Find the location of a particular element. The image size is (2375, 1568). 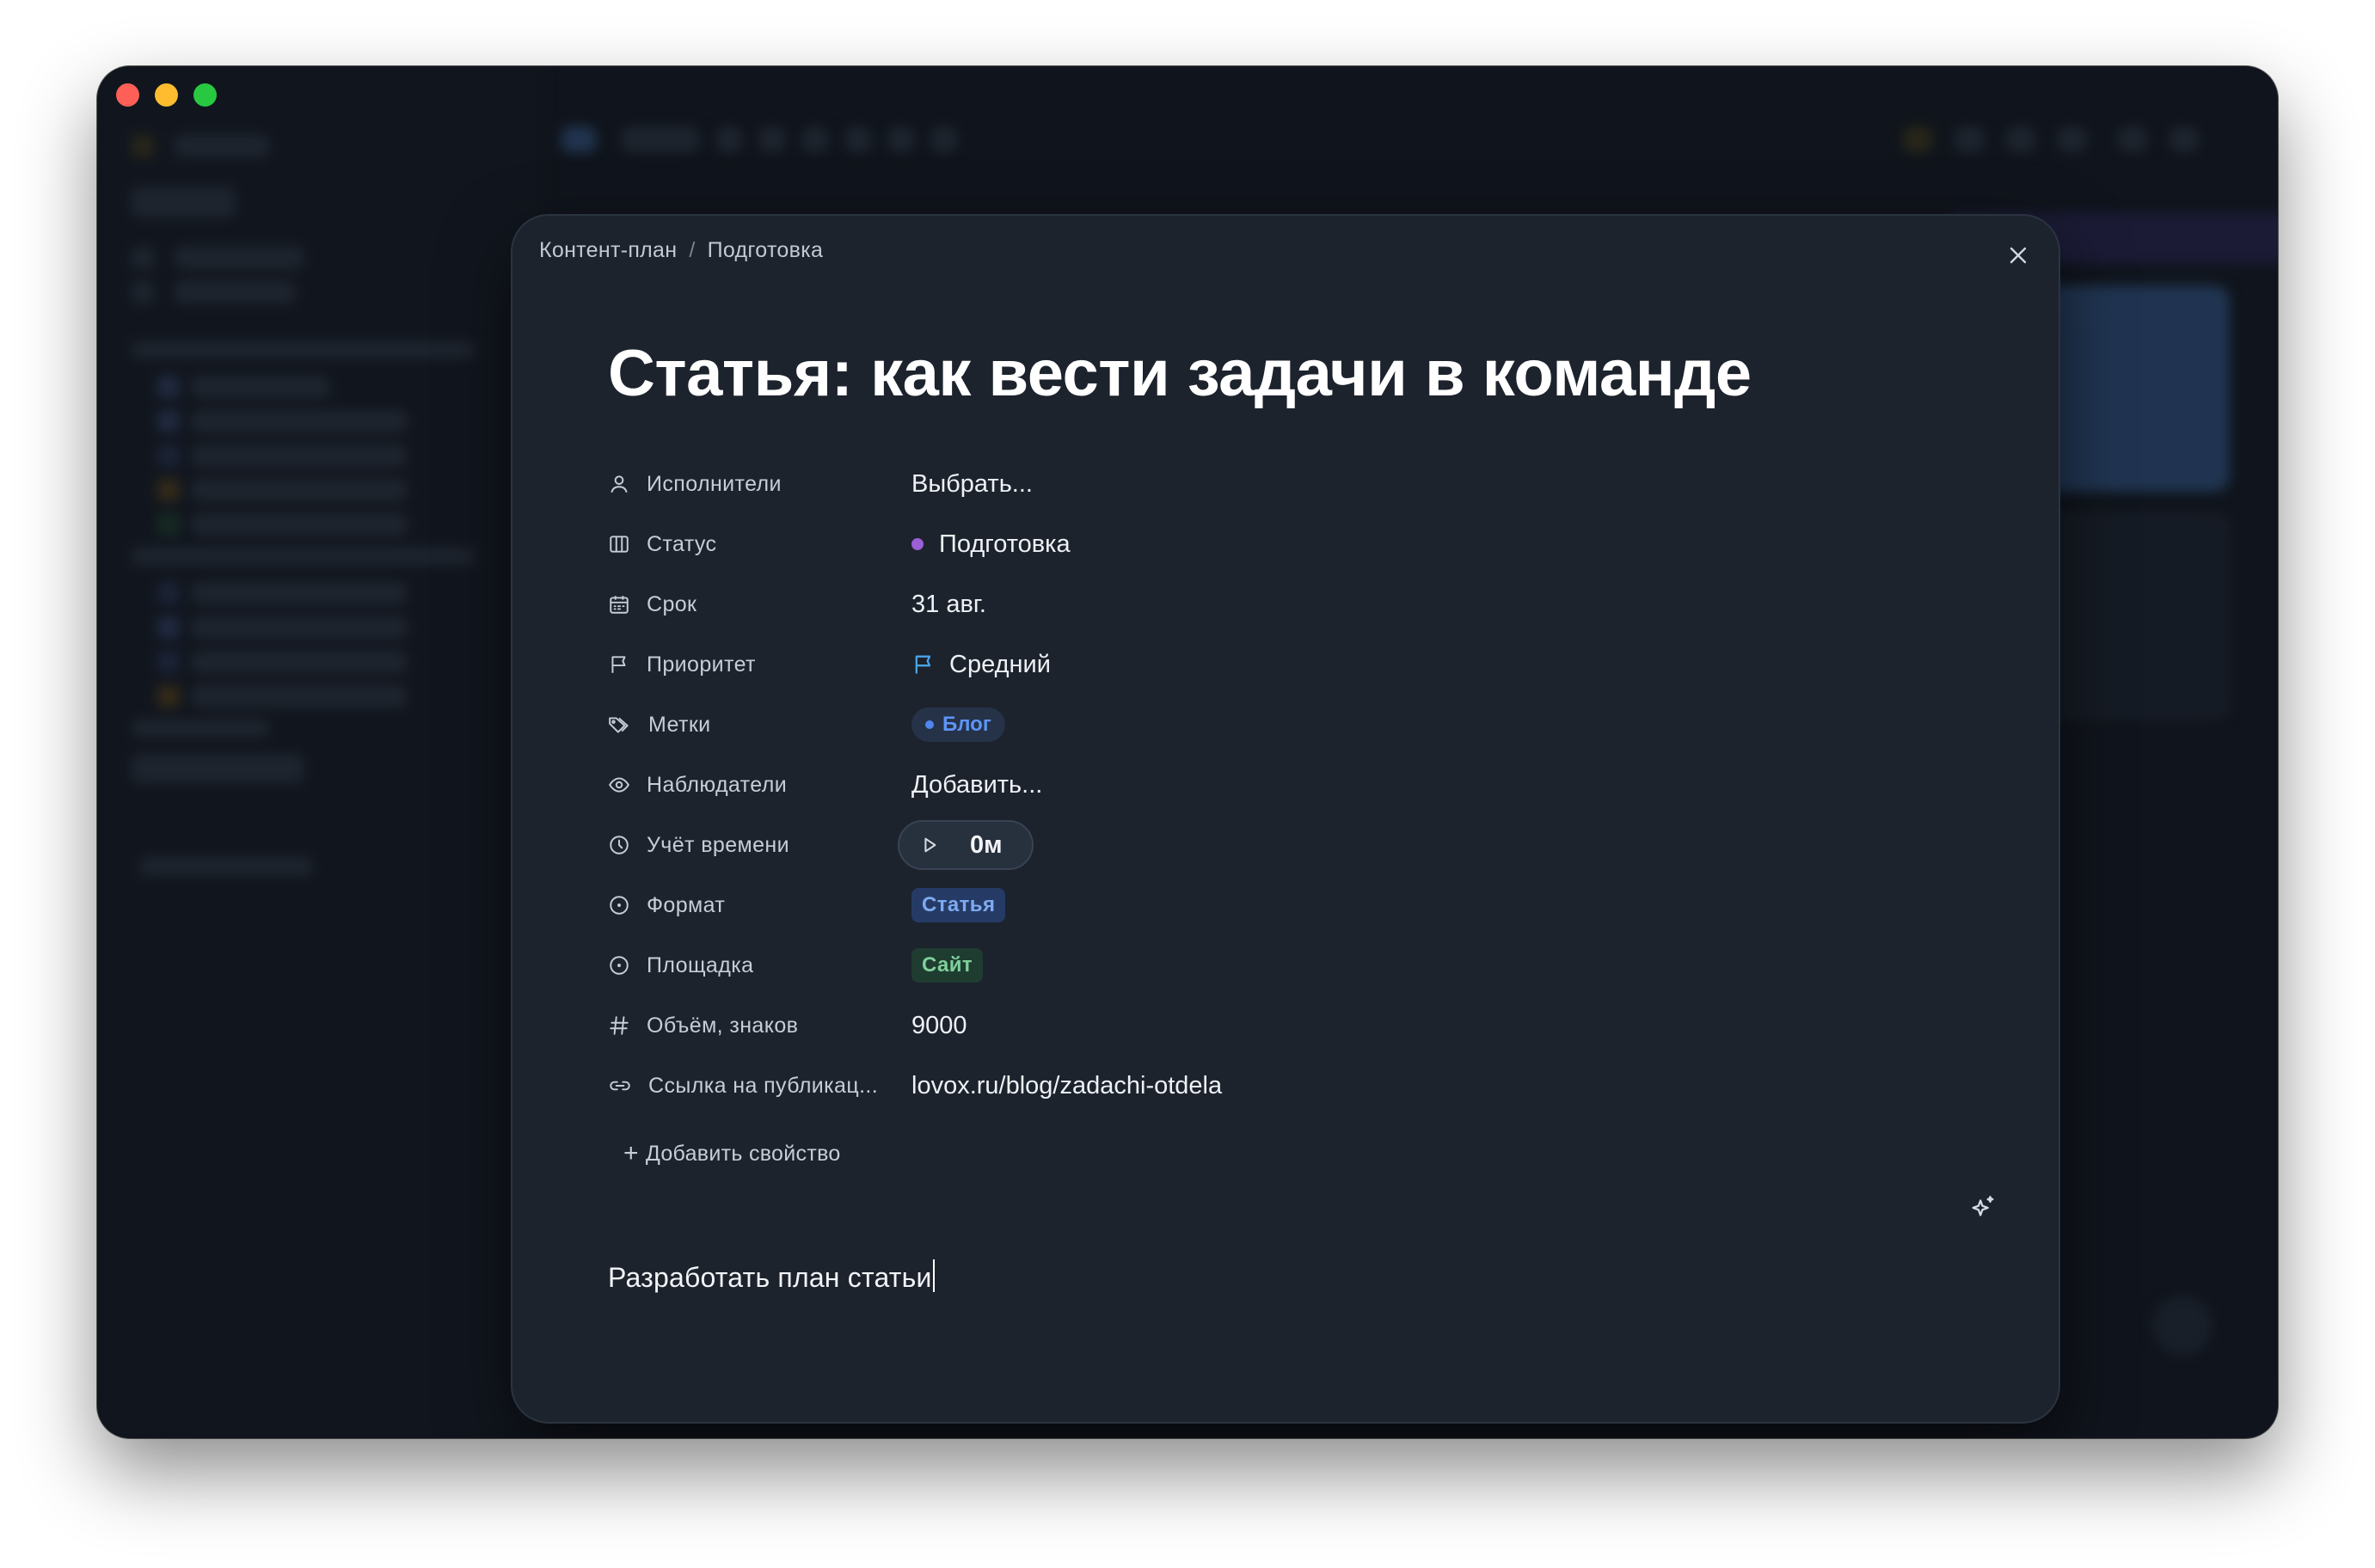

property-label: Формат is located at coordinates (760, 905).